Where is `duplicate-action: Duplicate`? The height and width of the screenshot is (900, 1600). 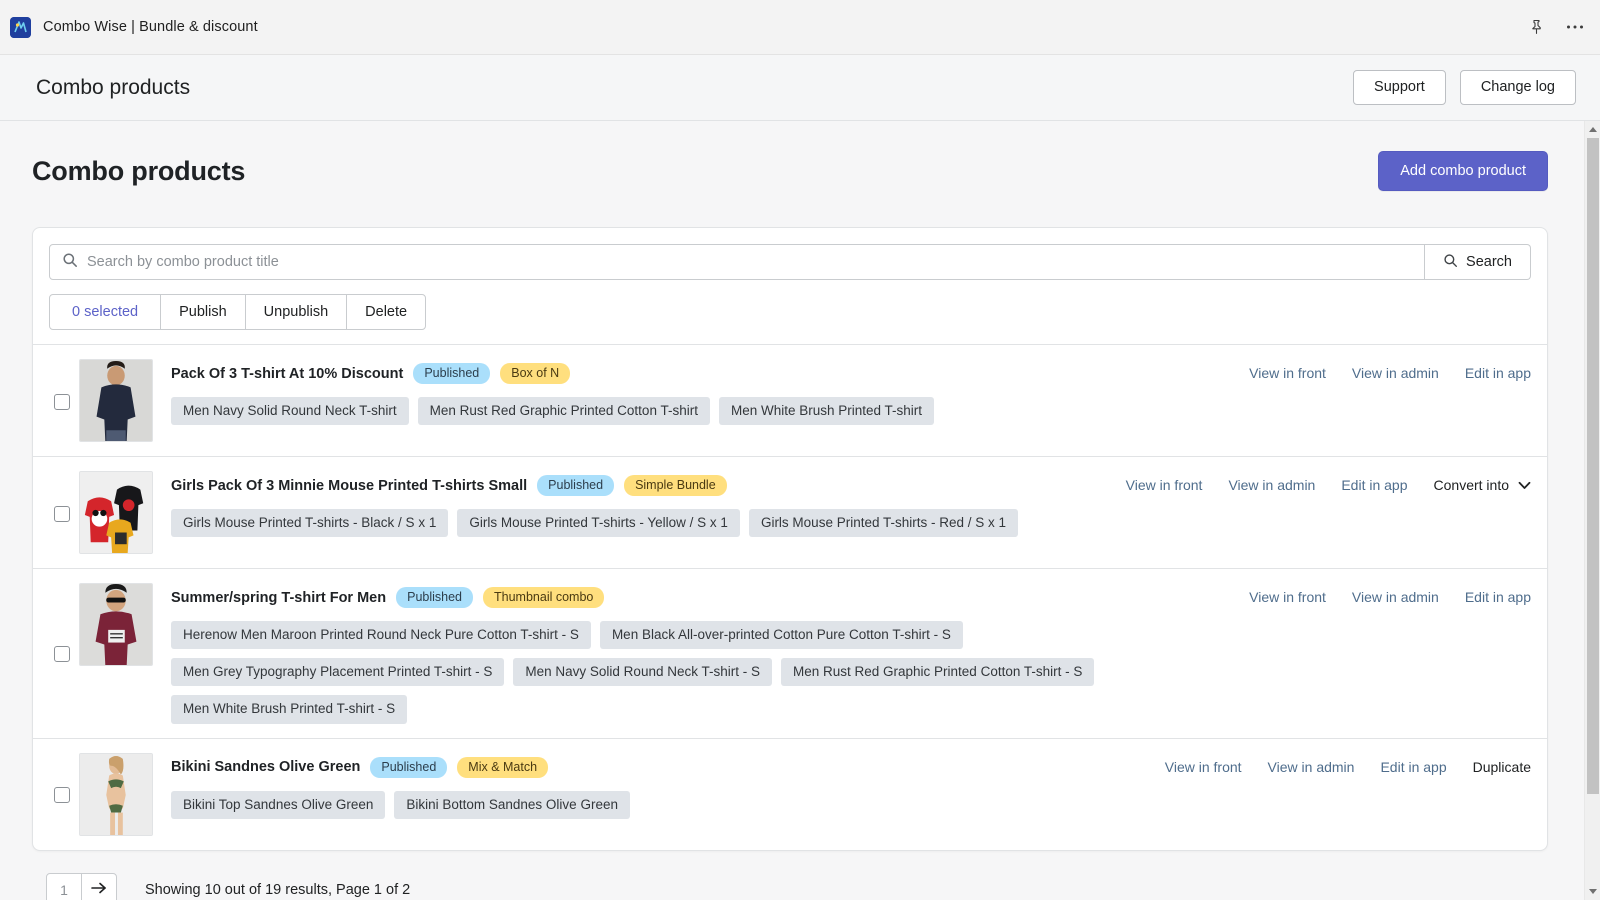
duplicate-action: Duplicate is located at coordinates (1502, 767).